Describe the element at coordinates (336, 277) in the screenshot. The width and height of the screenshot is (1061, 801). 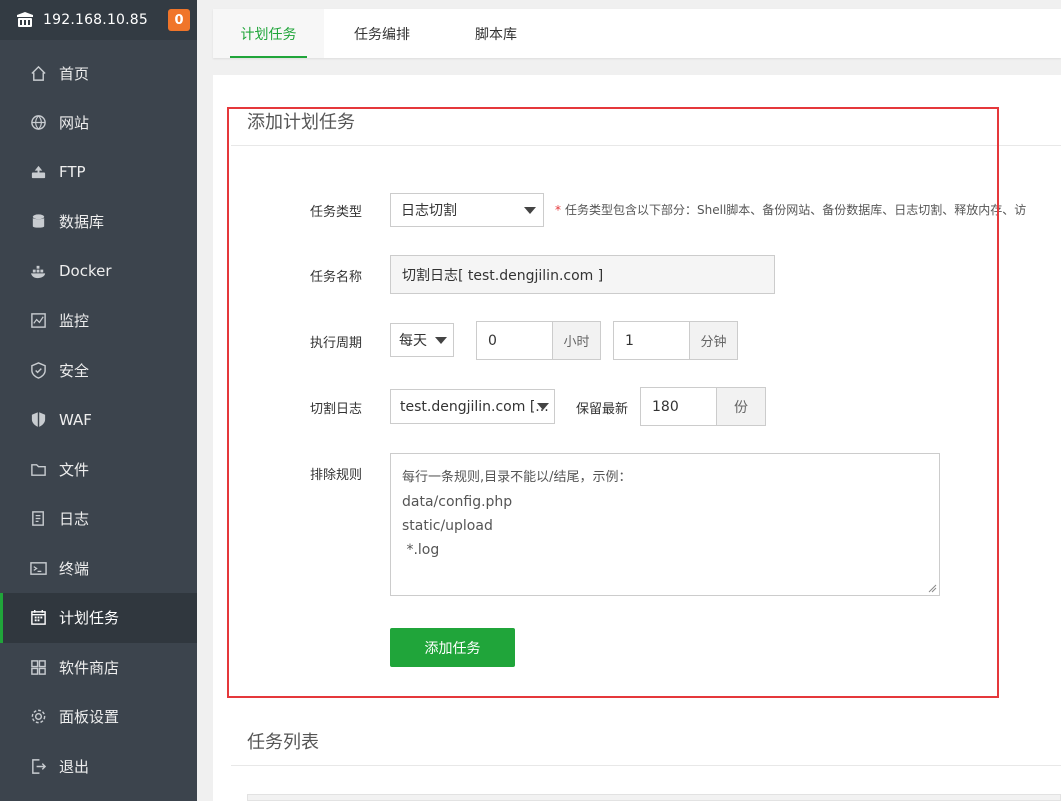
I see `task-name-label: 任务名称` at that location.